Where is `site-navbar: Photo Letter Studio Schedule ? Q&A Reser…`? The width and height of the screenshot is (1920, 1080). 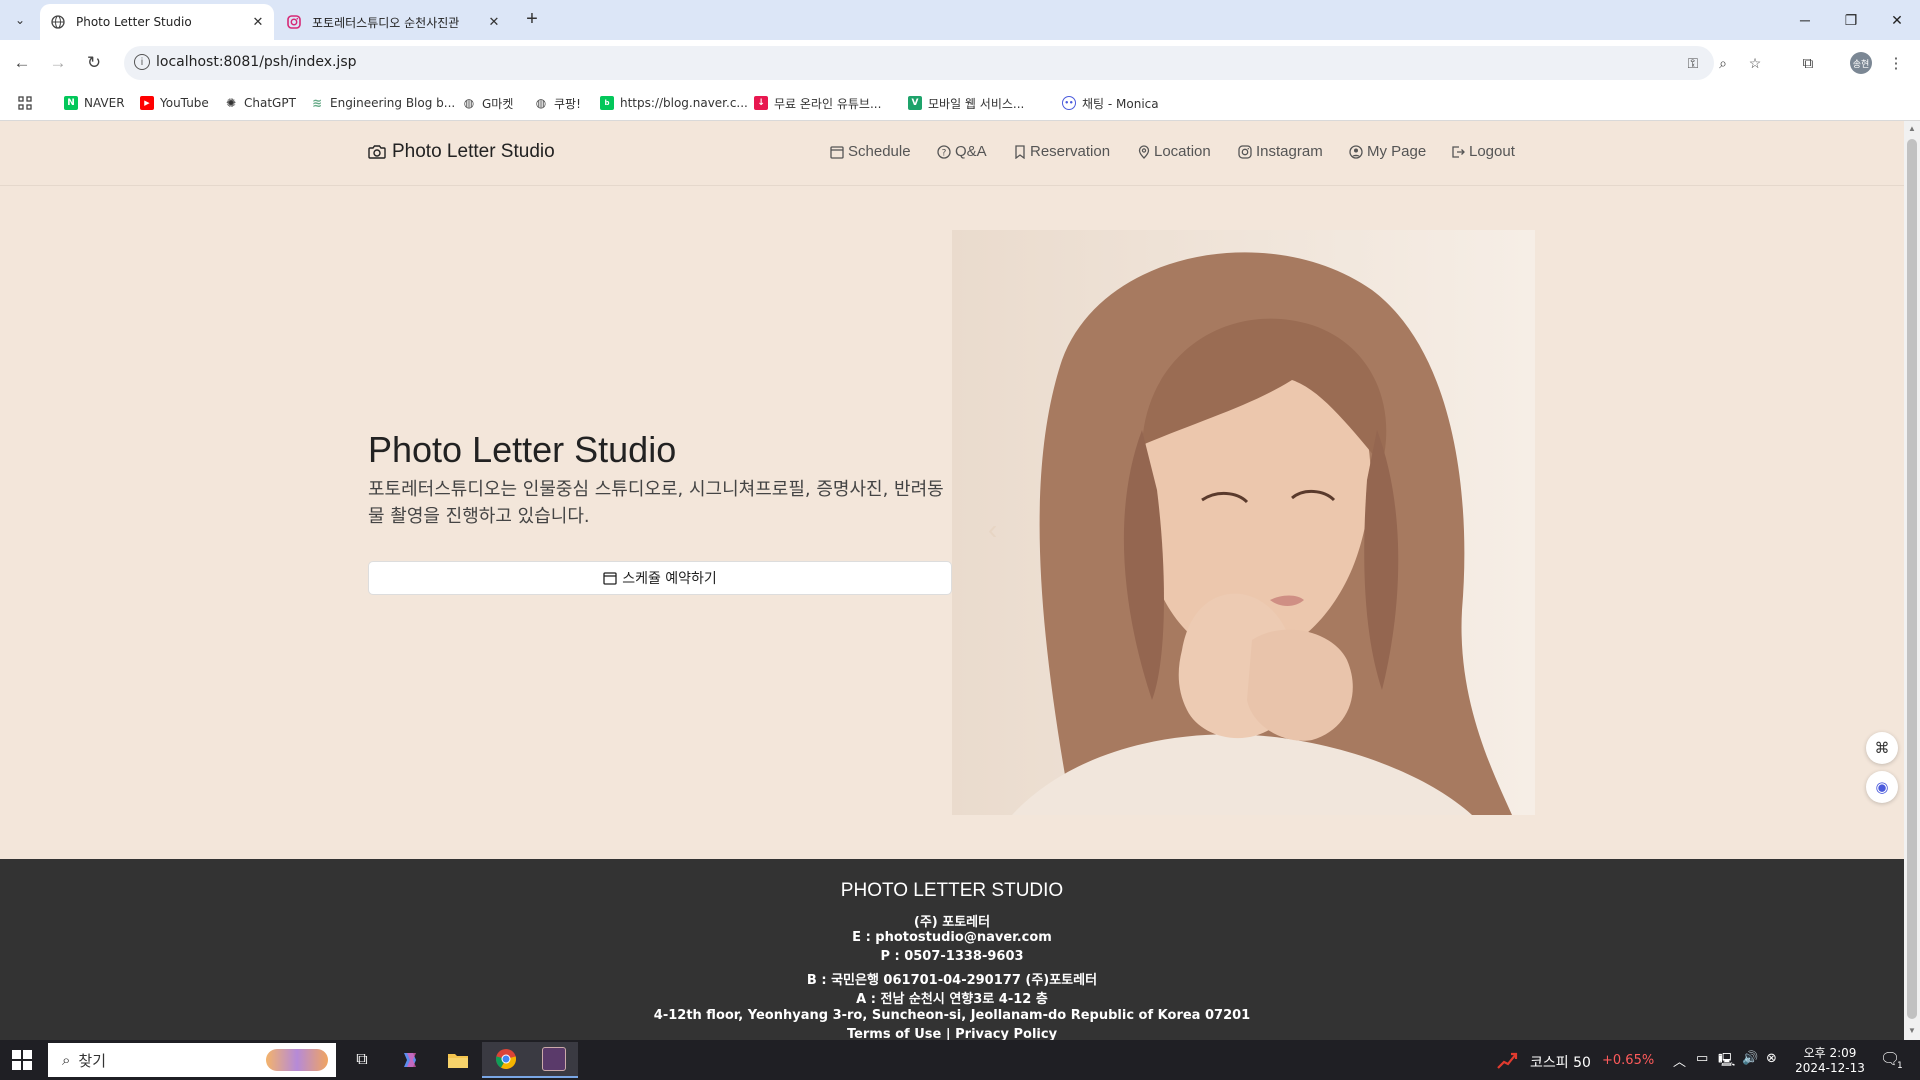
site-navbar: Photo Letter Studio Schedule ? Q&A Reser… is located at coordinates (952, 153).